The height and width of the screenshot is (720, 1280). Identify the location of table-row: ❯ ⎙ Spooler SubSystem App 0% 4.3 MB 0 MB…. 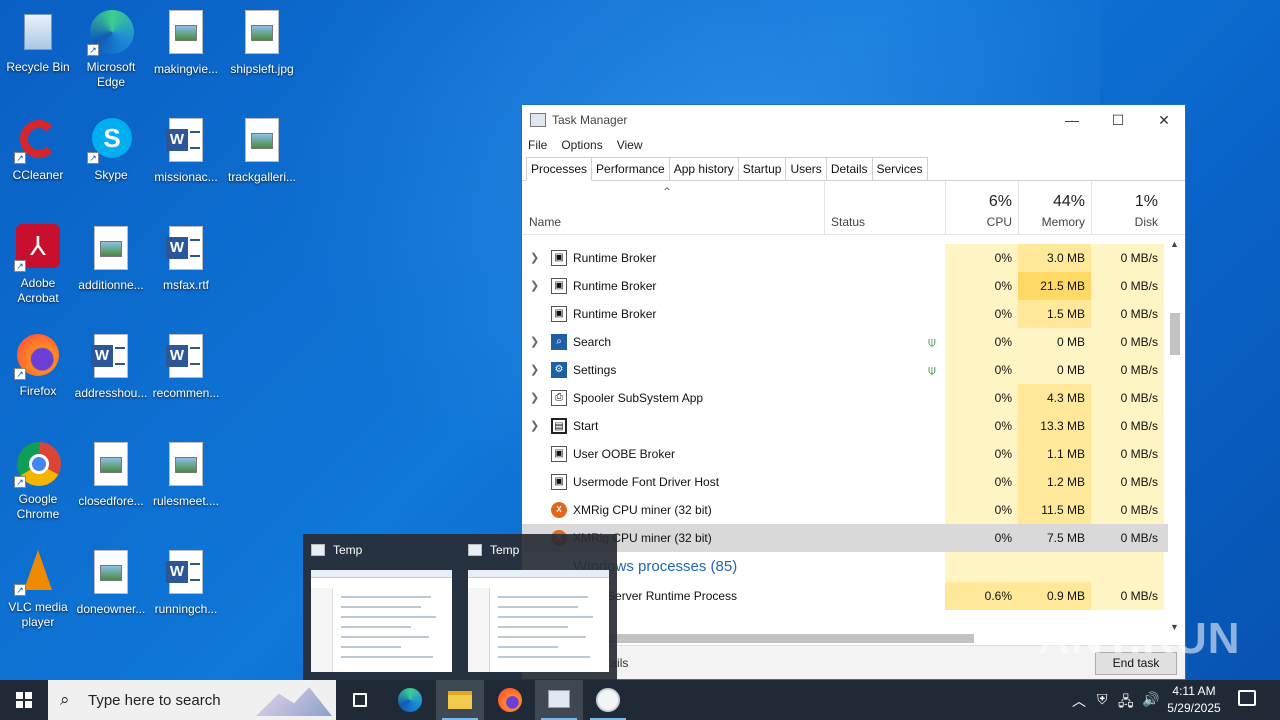
(845, 398).